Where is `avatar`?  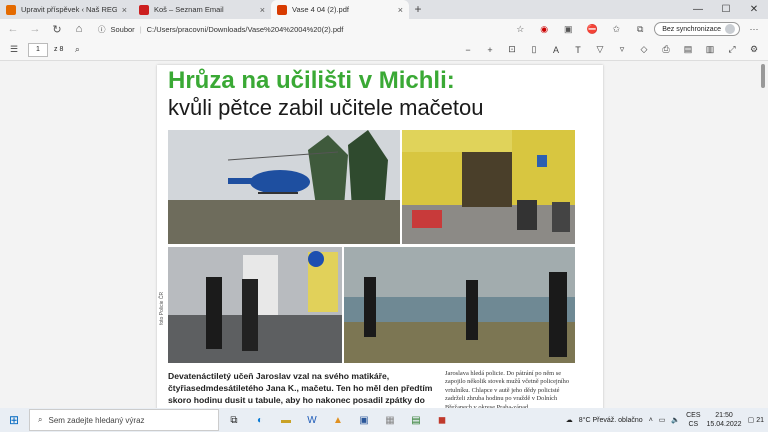 avatar is located at coordinates (730, 29).